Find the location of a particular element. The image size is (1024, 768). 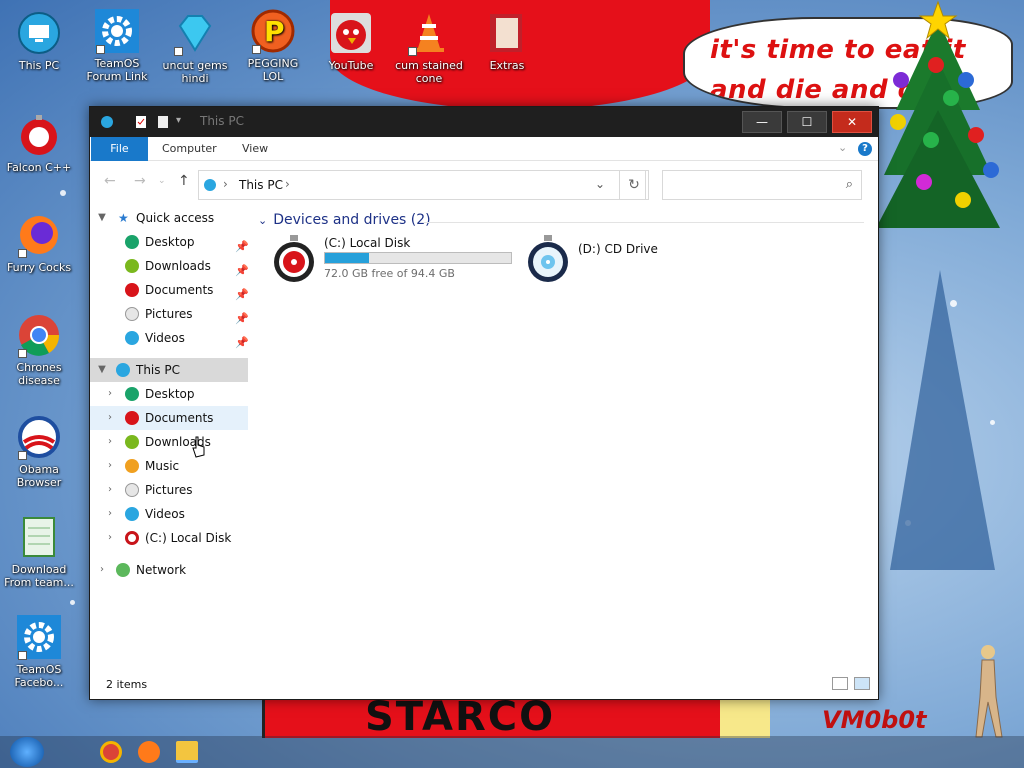

local-disk-ornament-icon is located at coordinates (294, 258).